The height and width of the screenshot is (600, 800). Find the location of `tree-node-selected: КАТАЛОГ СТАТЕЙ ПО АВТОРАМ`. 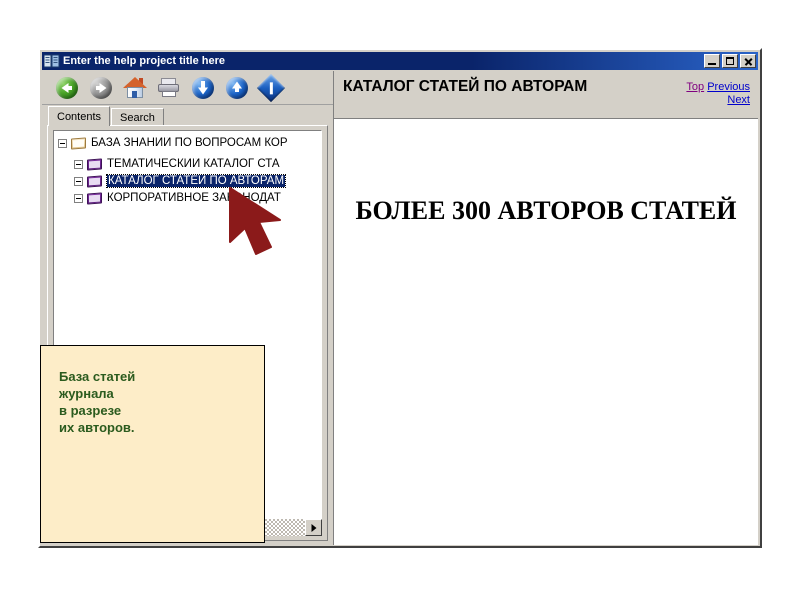

tree-node-selected: КАТАЛОГ СТАТЕЙ ПО АВТОРАМ is located at coordinates (187, 181).